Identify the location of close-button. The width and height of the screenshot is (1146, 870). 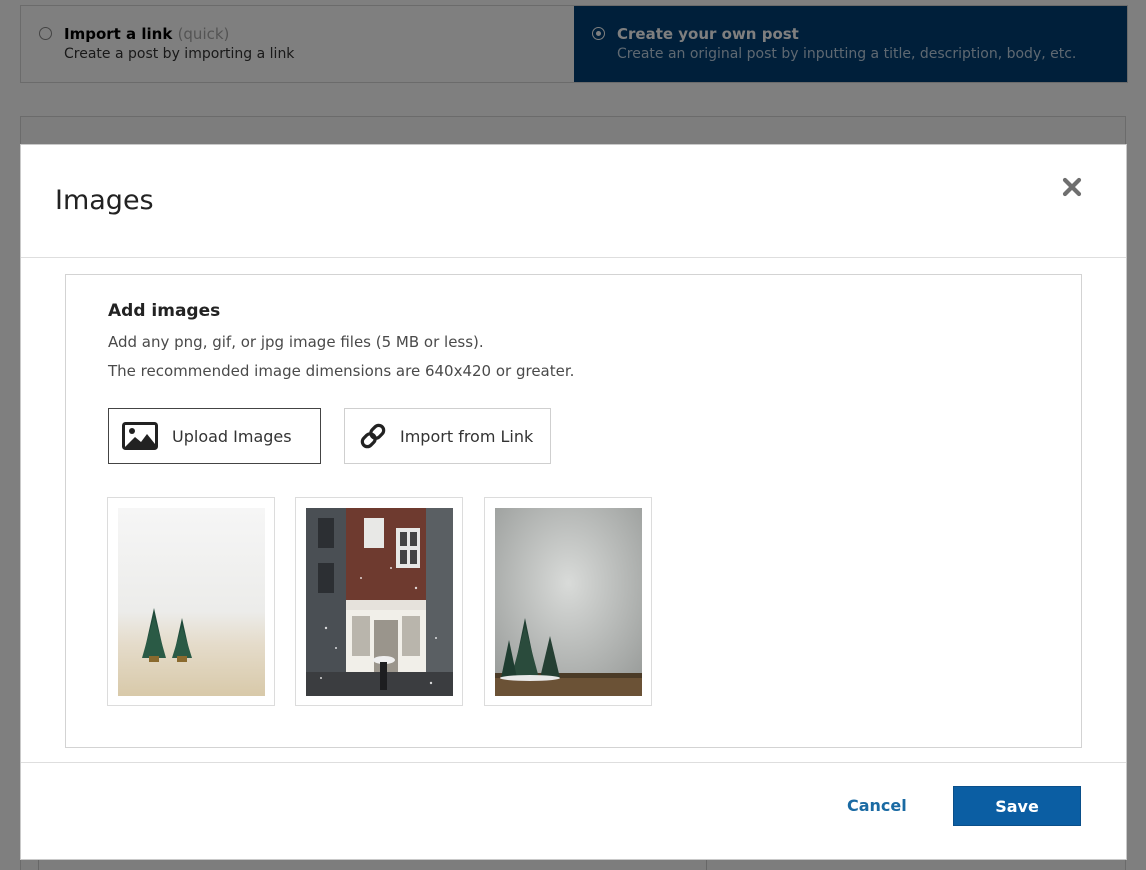
(1072, 187).